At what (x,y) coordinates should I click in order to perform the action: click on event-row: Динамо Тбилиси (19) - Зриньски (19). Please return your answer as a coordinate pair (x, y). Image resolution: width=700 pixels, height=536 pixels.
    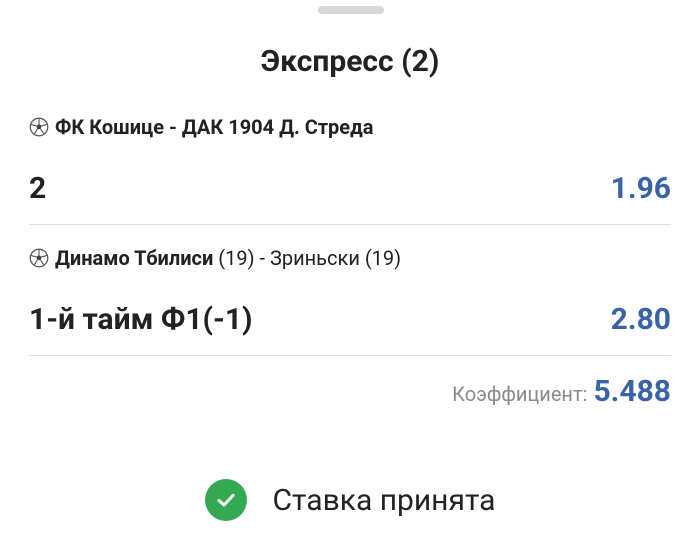
    Looking at the image, I should click on (215, 258).